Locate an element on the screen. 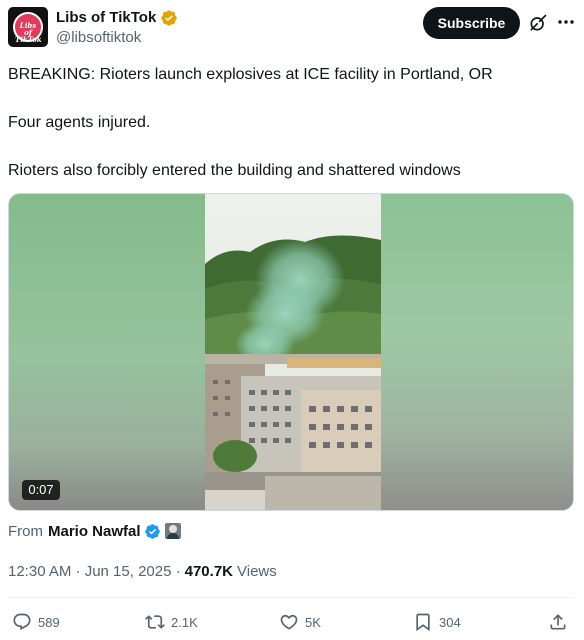 The width and height of the screenshot is (584, 640). share-button is located at coordinates (558, 622).